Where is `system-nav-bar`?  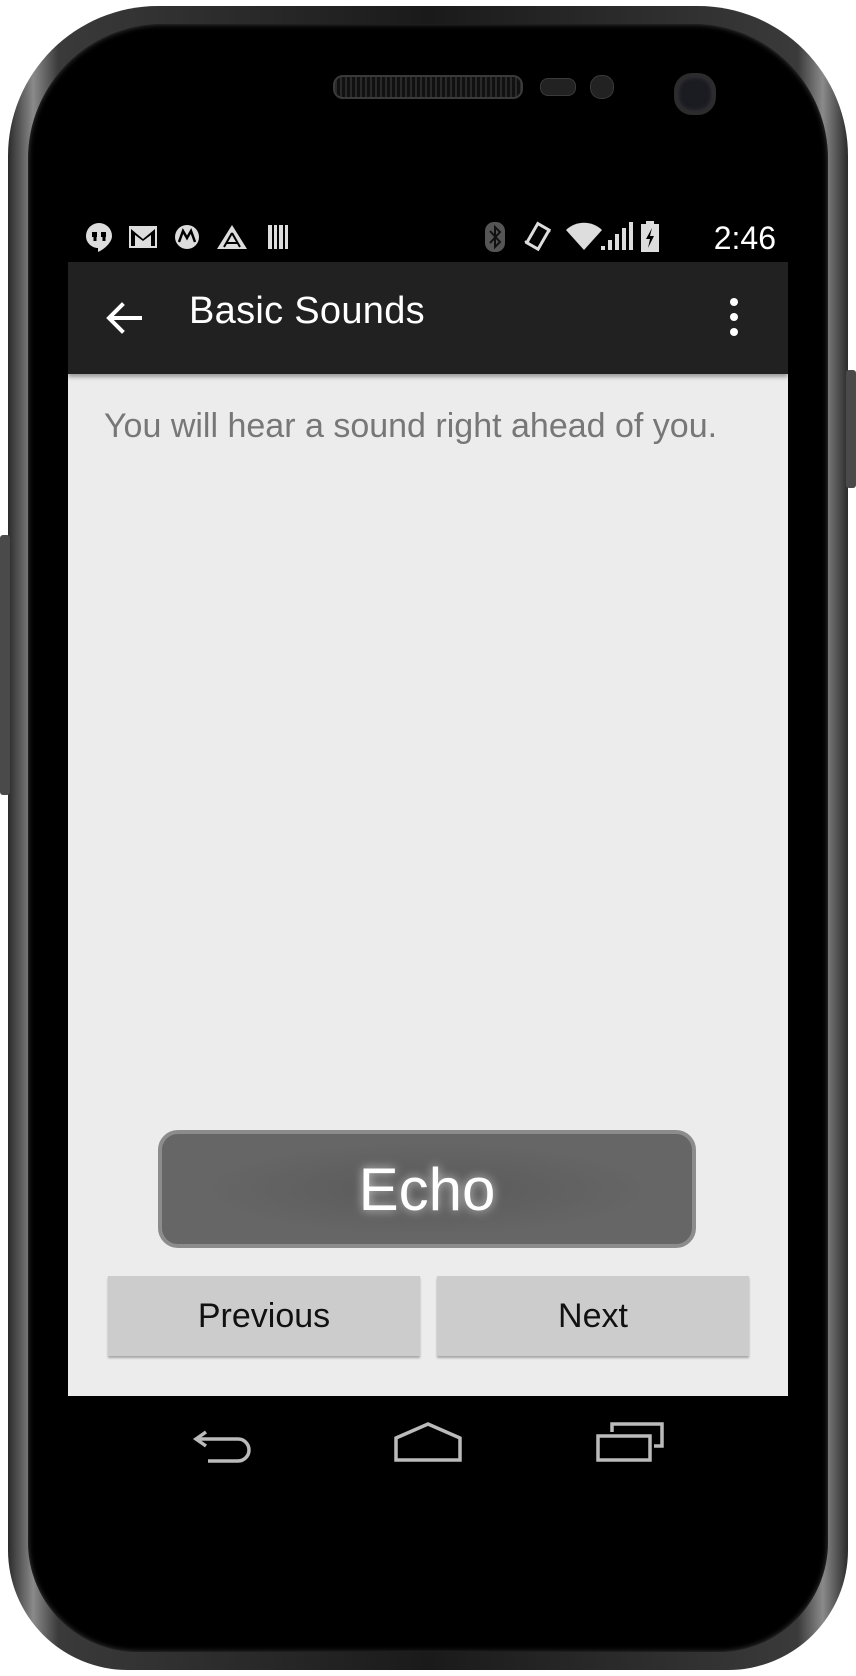
system-nav-bar is located at coordinates (428, 1444).